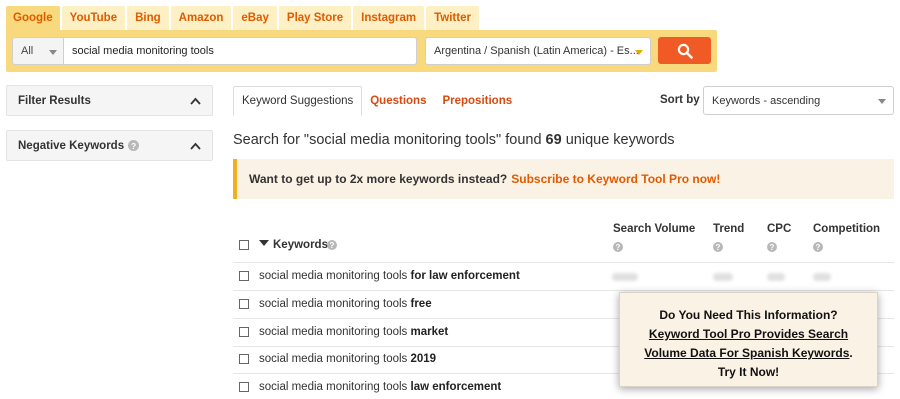 This screenshot has width=900, height=399. Describe the element at coordinates (746, 353) in the screenshot. I see `pro-link-continued: Volume Data For Spanish Keywords` at that location.